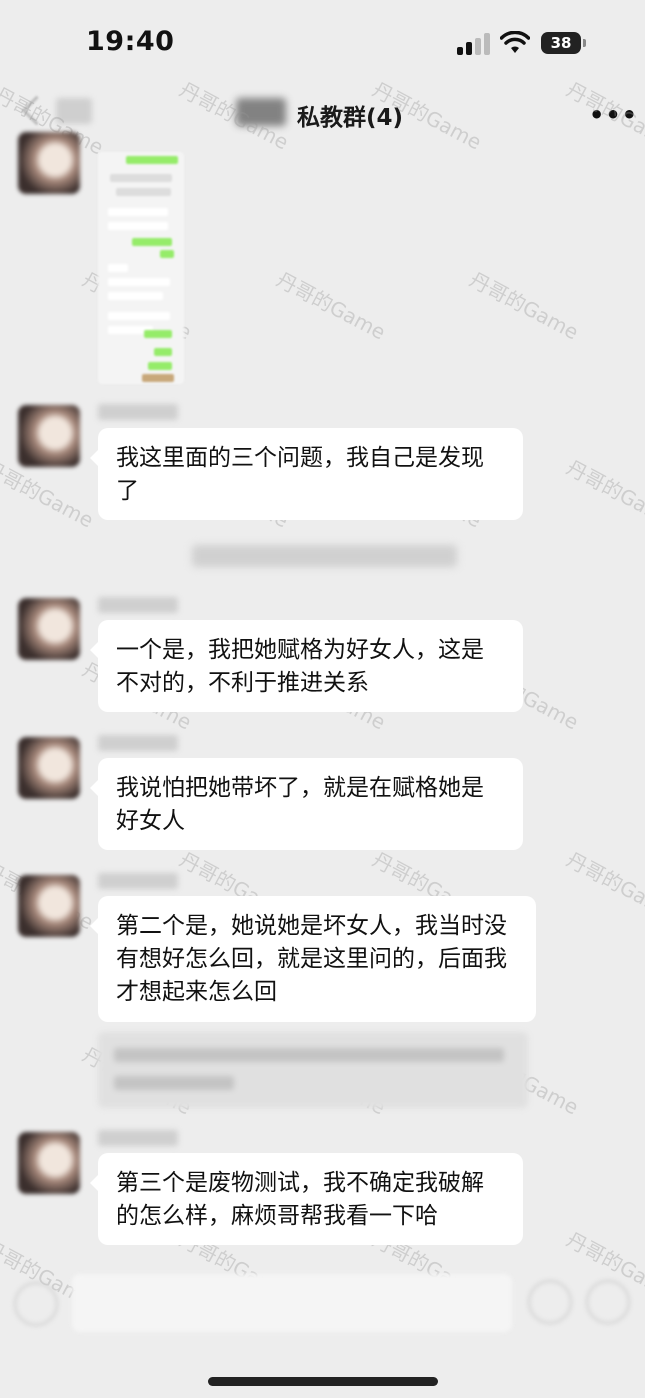 This screenshot has width=645, height=1398. I want to click on plus-icon, so click(608, 1302).